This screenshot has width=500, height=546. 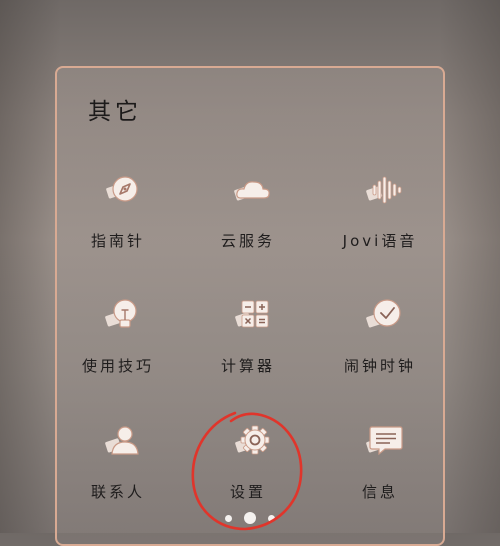 What do you see at coordinates (118, 473) in the screenshot?
I see `app-contacts: 联系人` at bounding box center [118, 473].